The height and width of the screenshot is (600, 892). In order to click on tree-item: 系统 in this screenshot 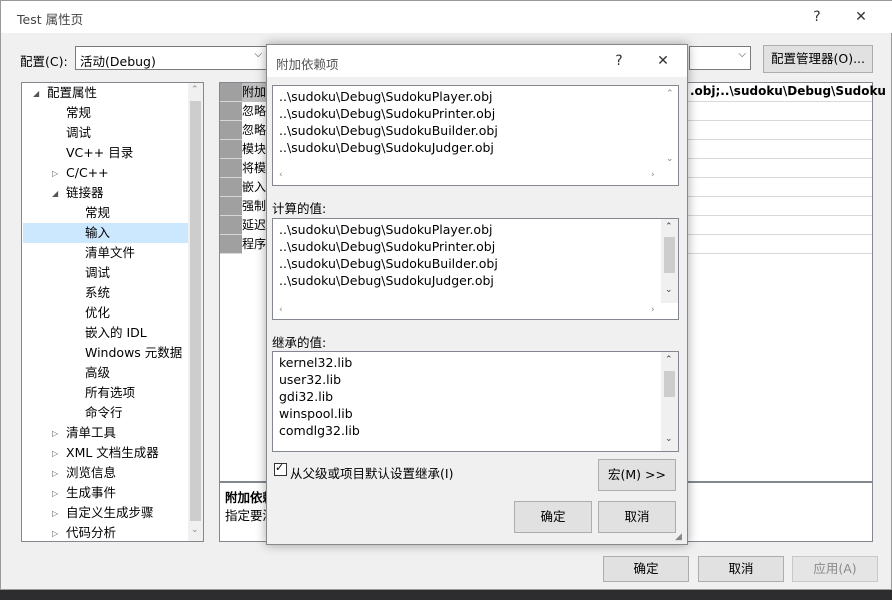, I will do `click(105, 293)`.